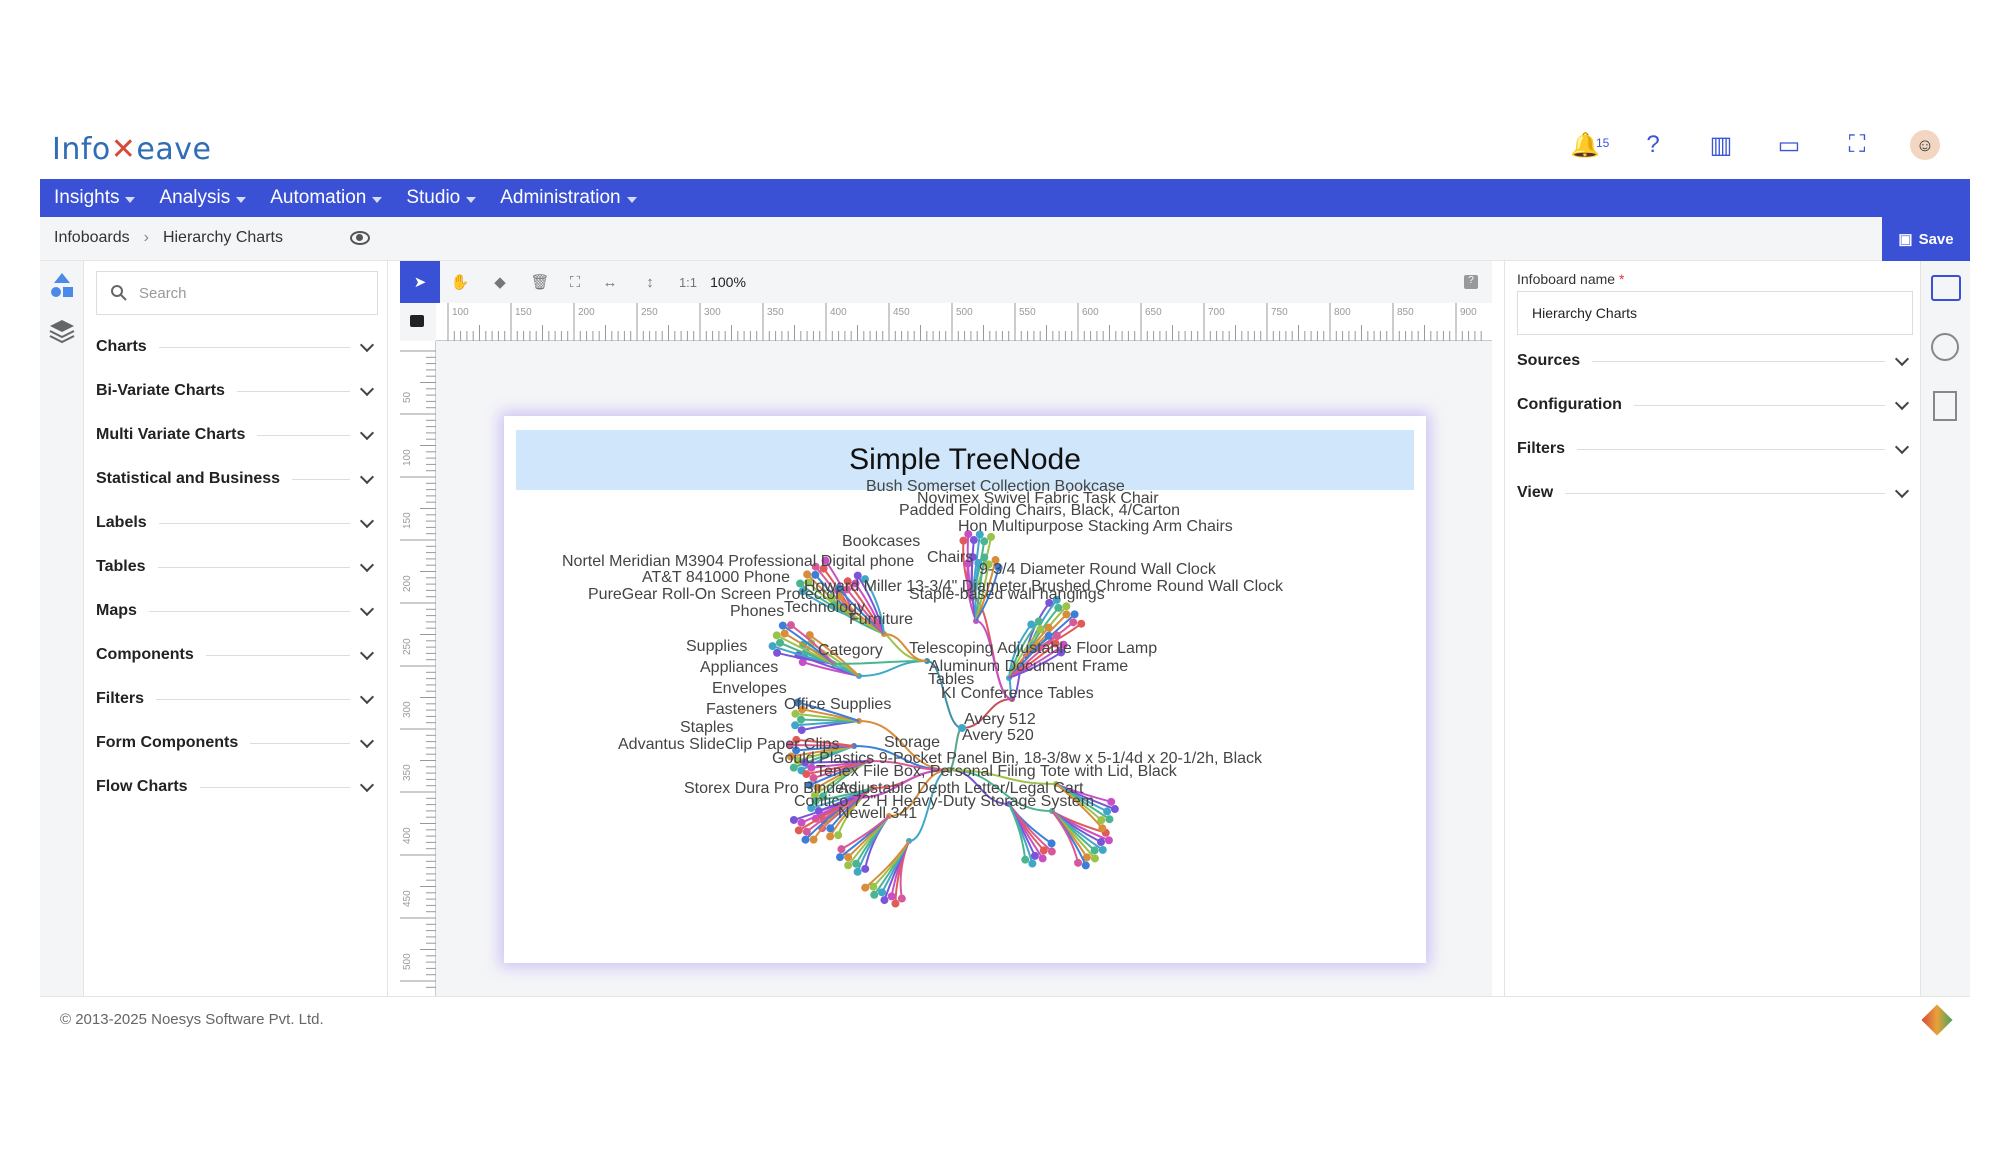  Describe the element at coordinates (610, 282) in the screenshot. I see `fit-width-icon: ↔` at that location.